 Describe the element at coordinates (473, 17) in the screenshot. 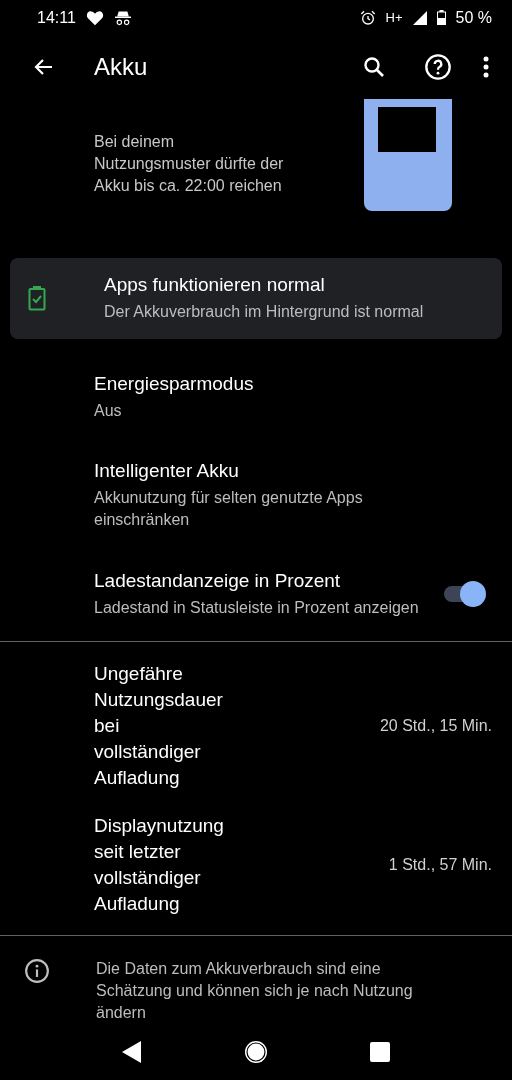

I see `battery-percent: 50 %` at that location.